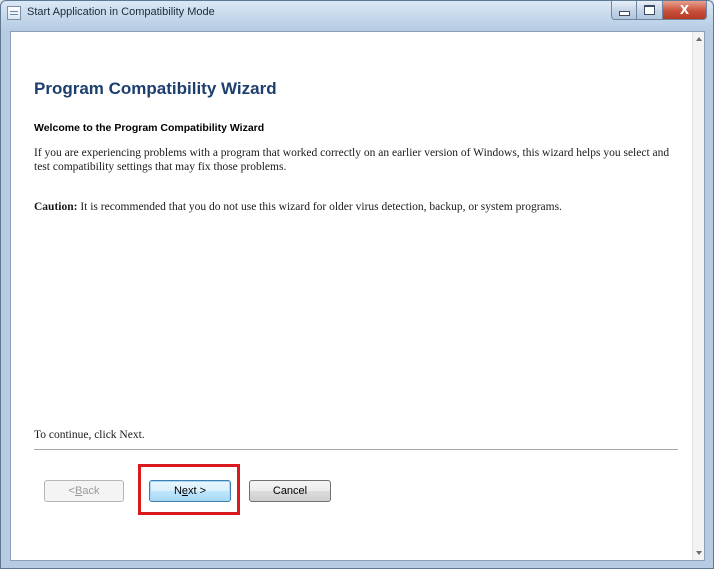 The image size is (714, 569). I want to click on back-button-mnemonic: B, so click(78, 491).